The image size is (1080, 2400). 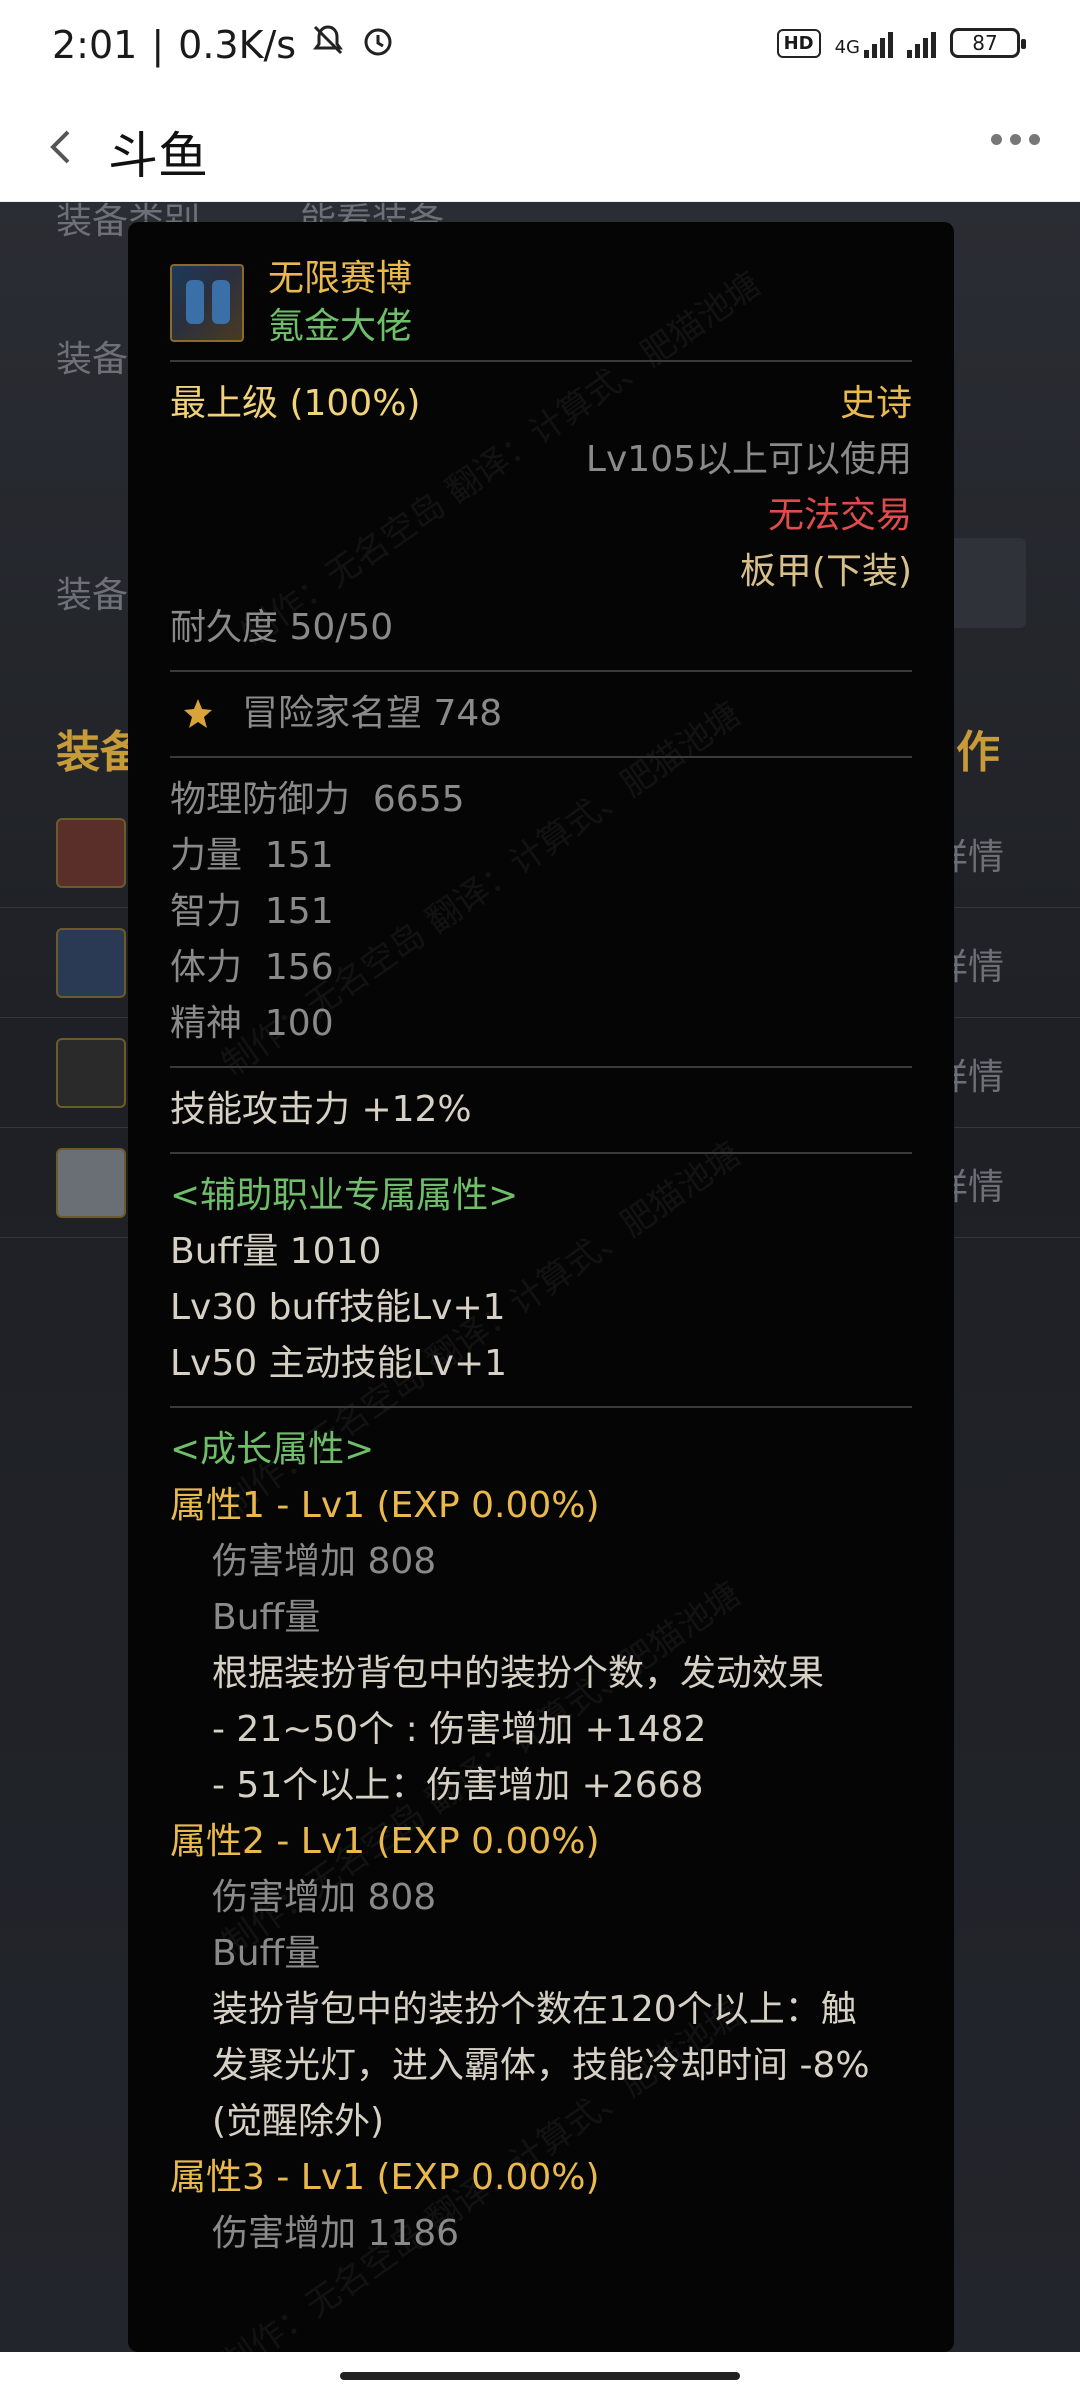 I want to click on attr1-line: 根据装扮背包中的装扮个数，发动效果, so click(x=518, y=1673).